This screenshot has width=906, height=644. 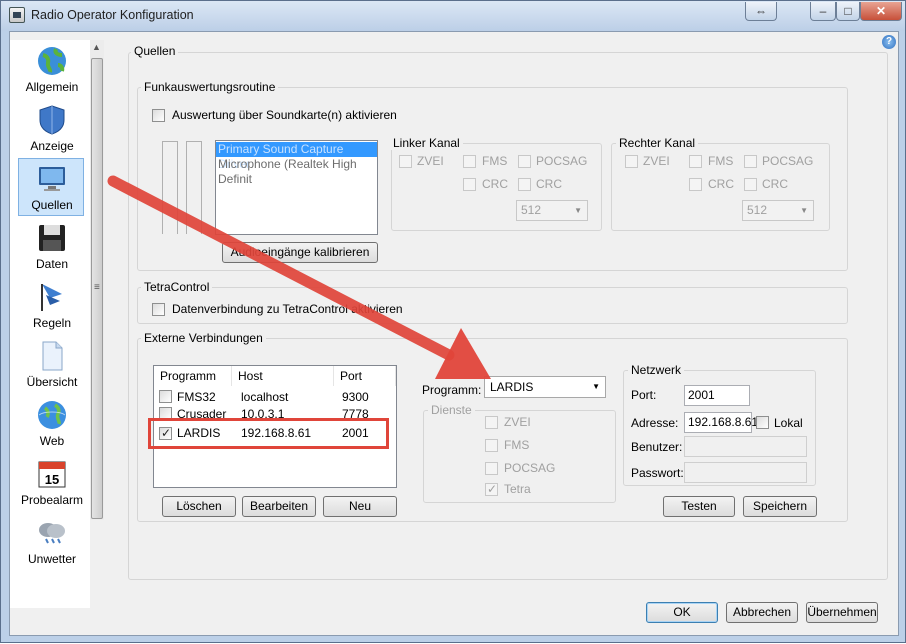 I want to click on sidebar-item-label: Daten, so click(x=52, y=264).